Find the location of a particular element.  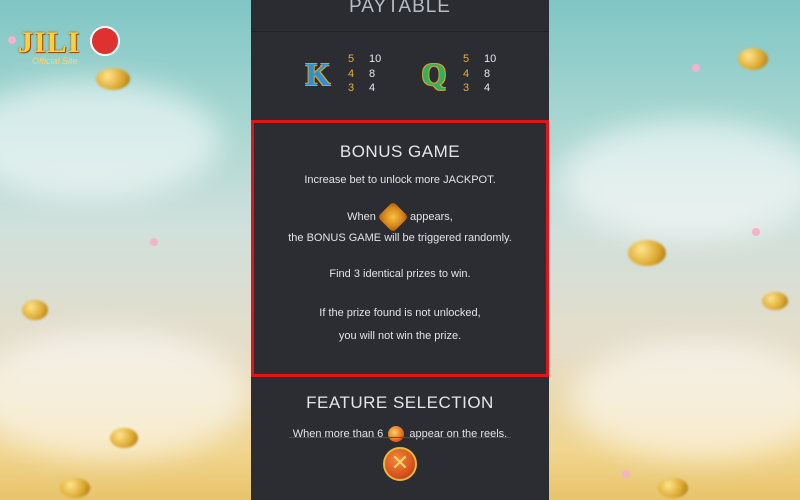

bonus-unlocked-text: If the prize found is not unlocked, is located at coordinates (400, 313).